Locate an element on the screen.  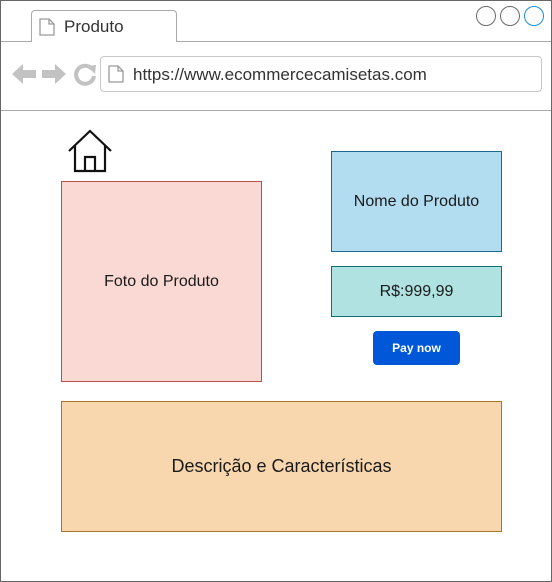
browser-titlebar: Produto is located at coordinates (276, 21).